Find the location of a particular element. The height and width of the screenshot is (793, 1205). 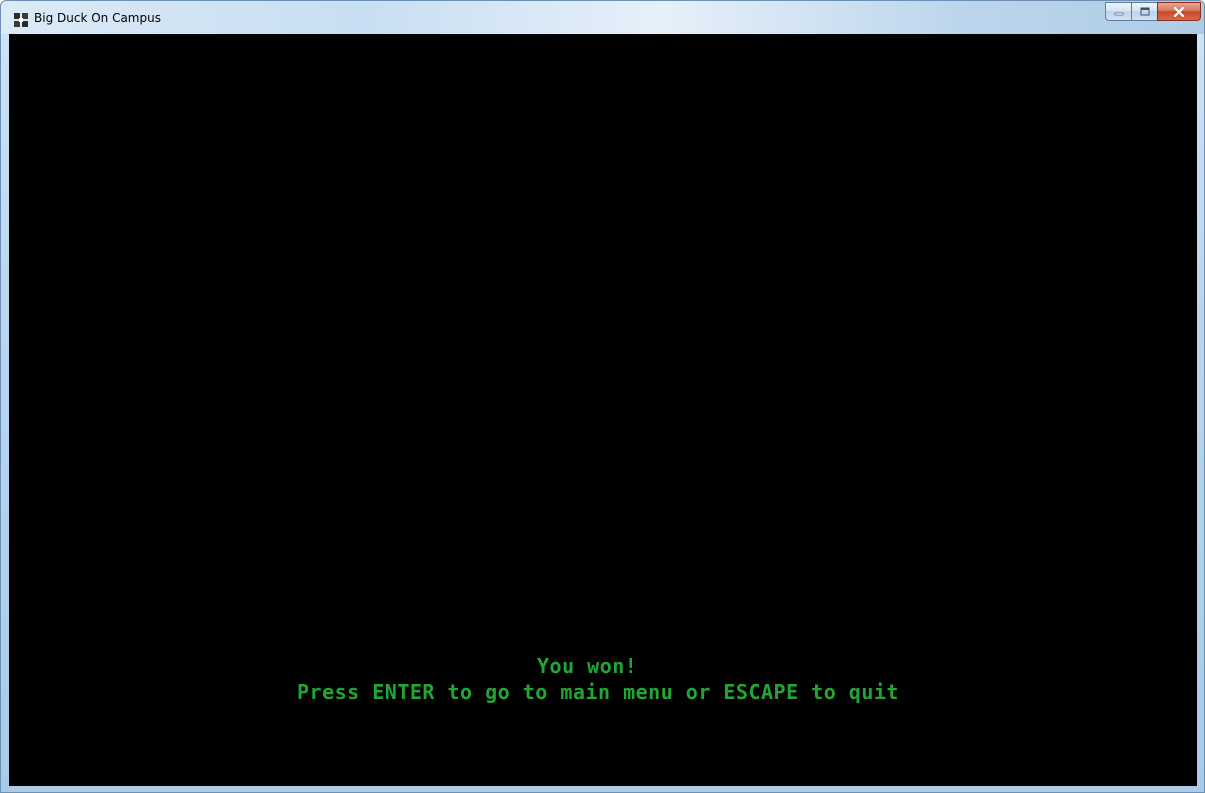

close-button is located at coordinates (1179, 11).